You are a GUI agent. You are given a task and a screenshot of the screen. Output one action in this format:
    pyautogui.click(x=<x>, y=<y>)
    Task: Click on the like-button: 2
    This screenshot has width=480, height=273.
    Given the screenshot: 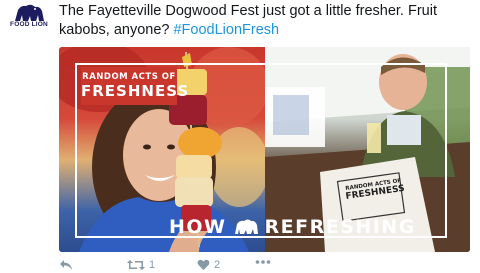 What is the action you would take?
    pyautogui.click(x=208, y=265)
    